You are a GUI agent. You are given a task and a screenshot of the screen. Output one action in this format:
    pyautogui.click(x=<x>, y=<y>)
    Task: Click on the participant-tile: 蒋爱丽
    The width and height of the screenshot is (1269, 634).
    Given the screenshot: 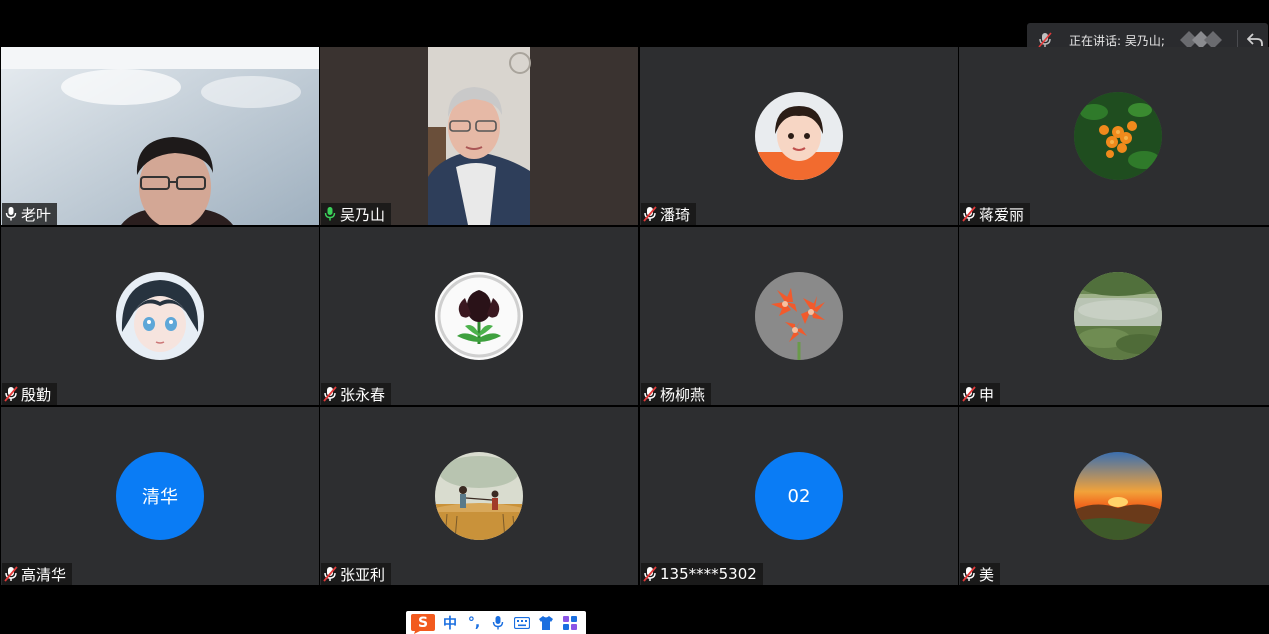 What is the action you would take?
    pyautogui.click(x=1114, y=136)
    